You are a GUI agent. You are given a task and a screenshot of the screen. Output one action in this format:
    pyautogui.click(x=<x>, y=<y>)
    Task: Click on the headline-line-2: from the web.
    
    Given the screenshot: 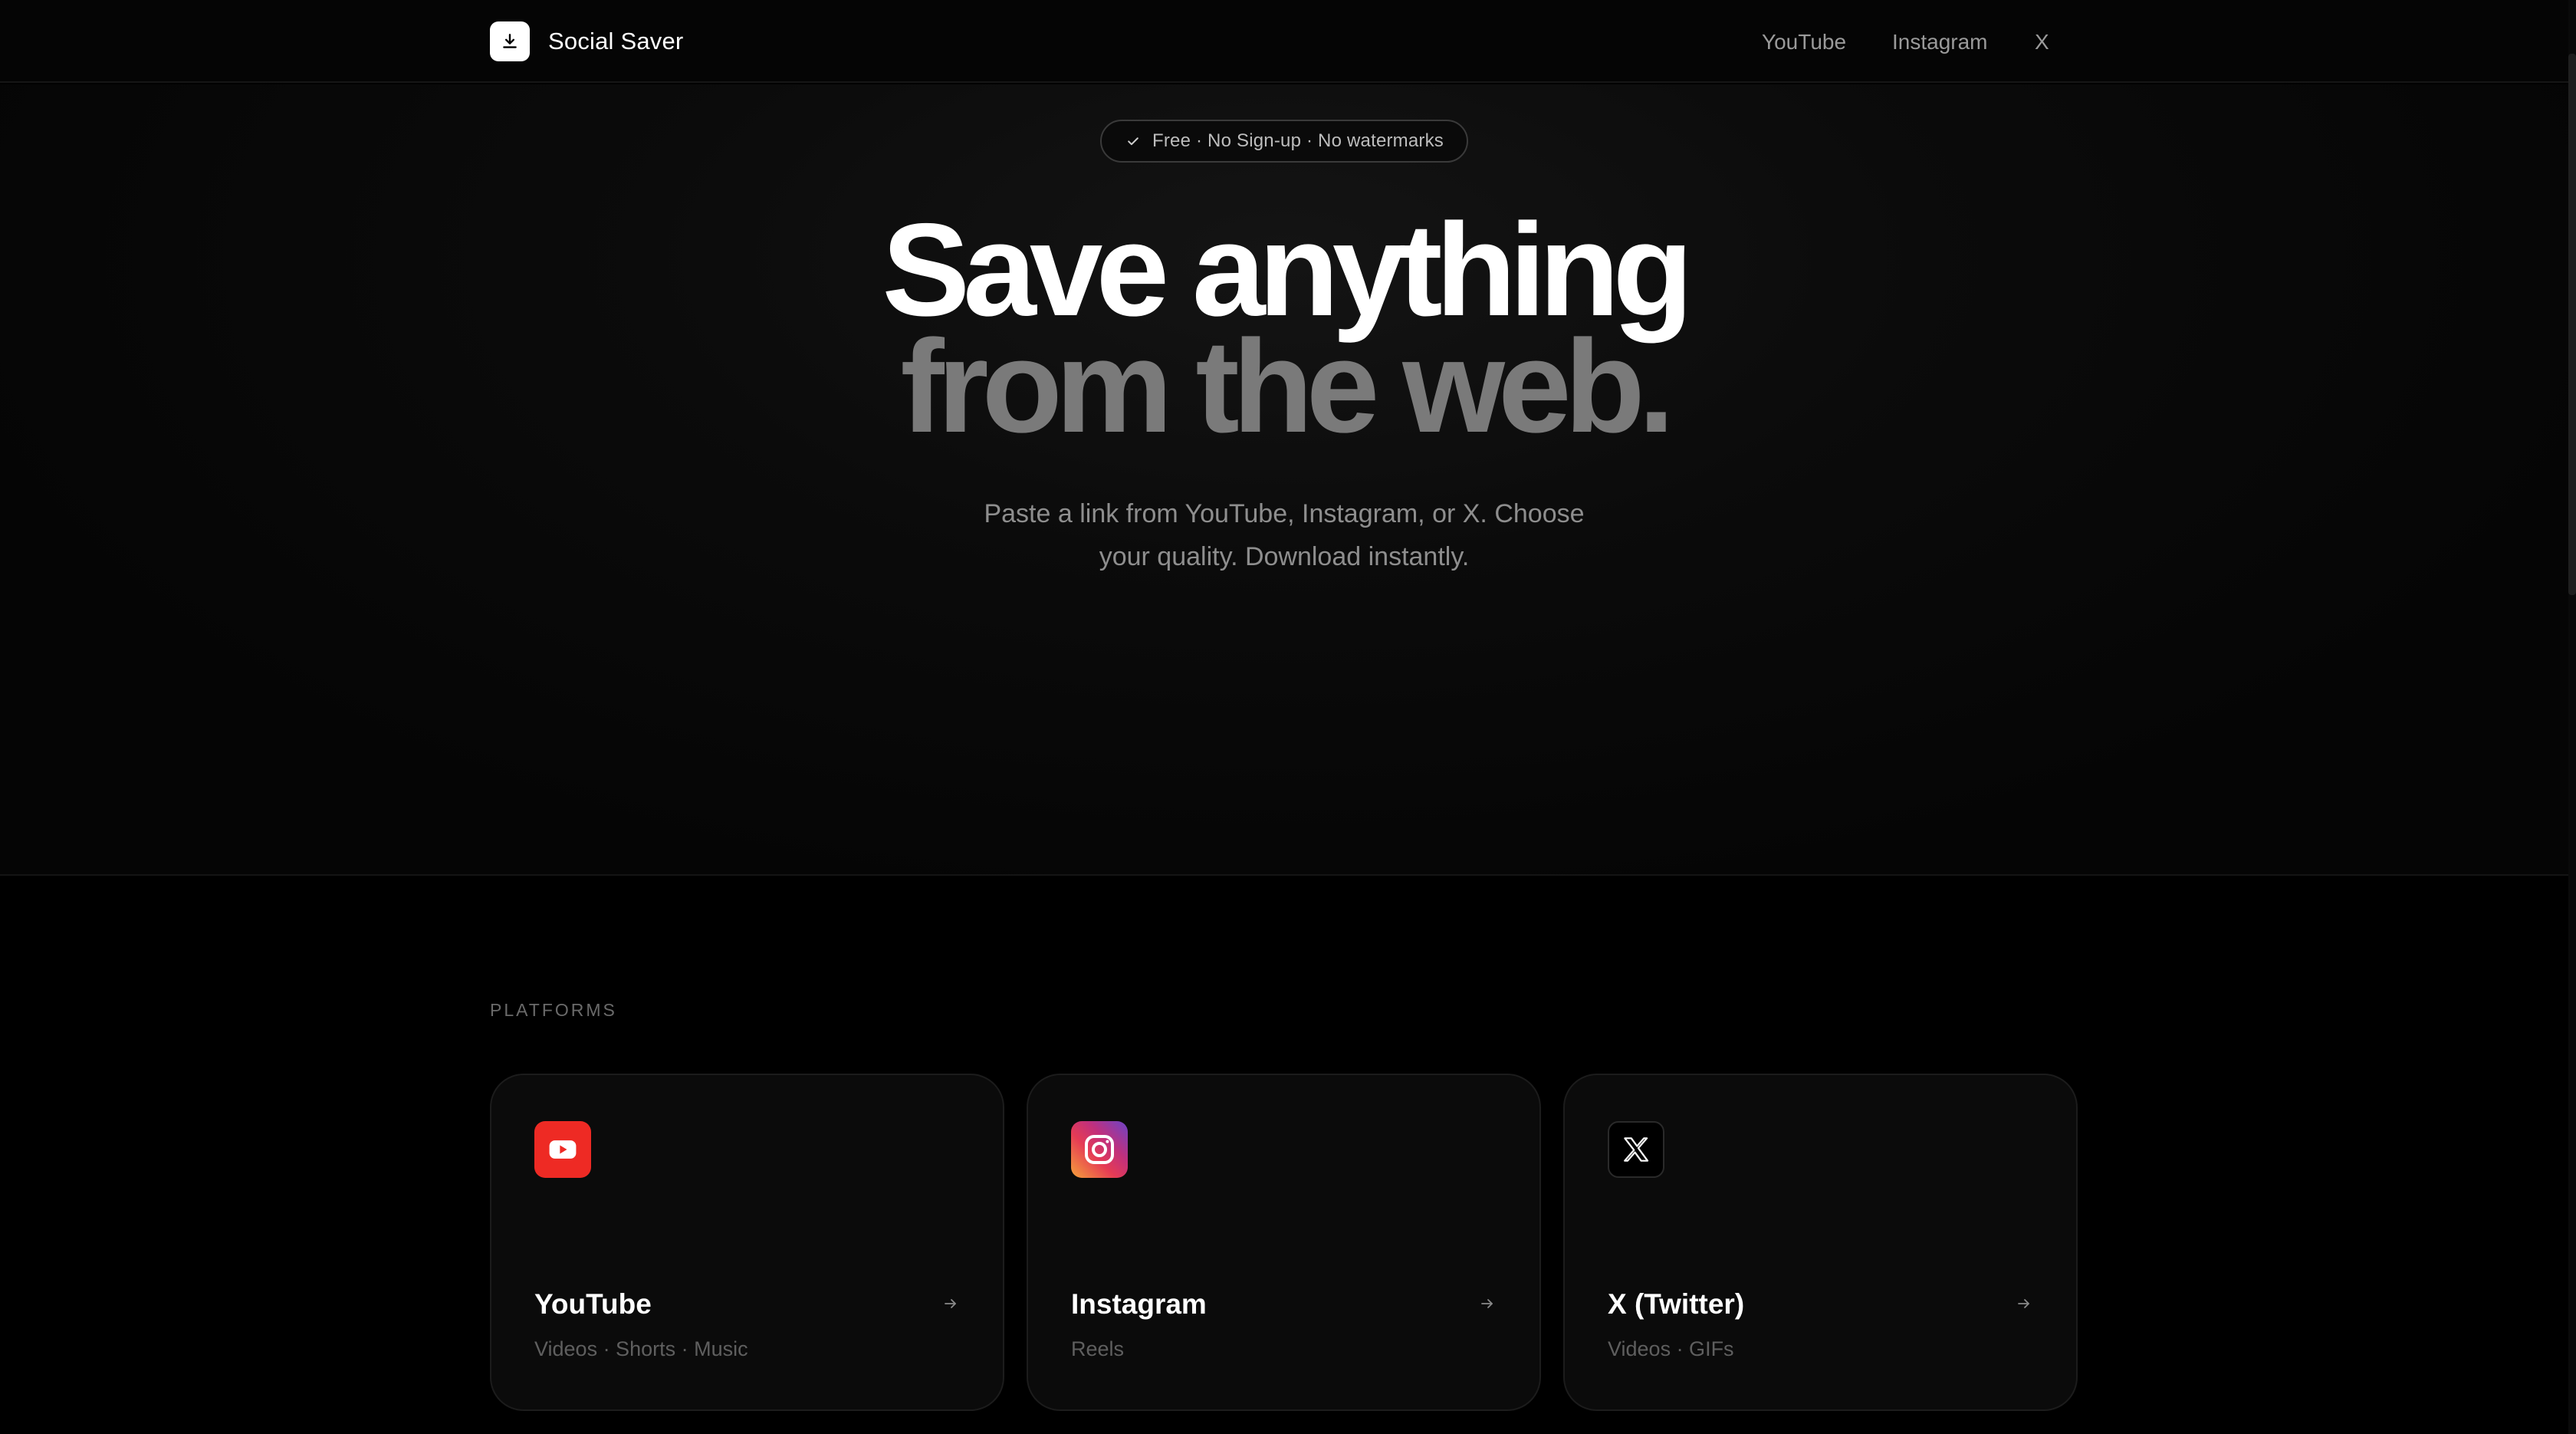 What is the action you would take?
    pyautogui.click(x=1287, y=386)
    